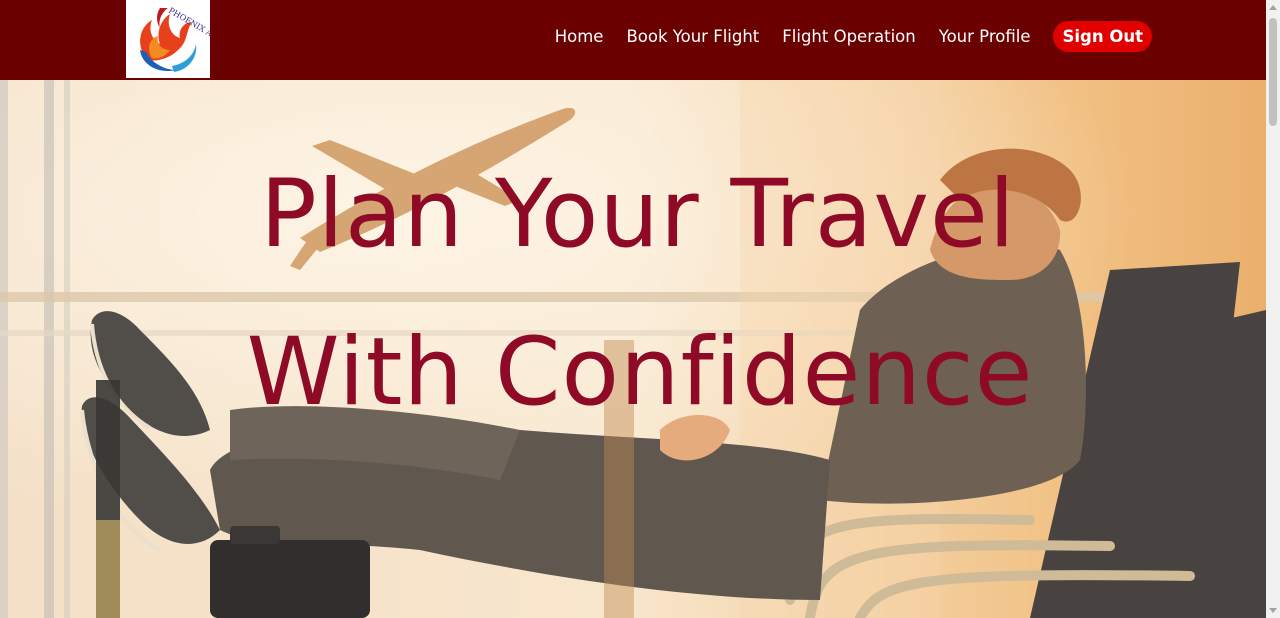 The width and height of the screenshot is (1280, 618). Describe the element at coordinates (848, 36) in the screenshot. I see `nav-flight-operation-link: Flight Operation` at that location.